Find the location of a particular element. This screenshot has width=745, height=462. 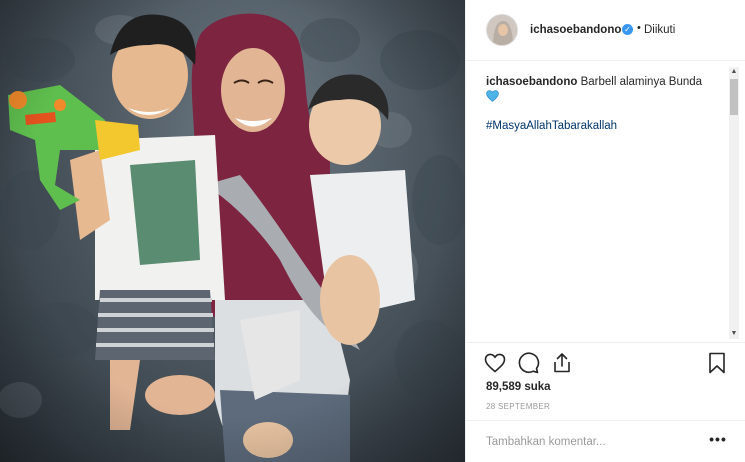

more-options-icon: ••• is located at coordinates (718, 441).